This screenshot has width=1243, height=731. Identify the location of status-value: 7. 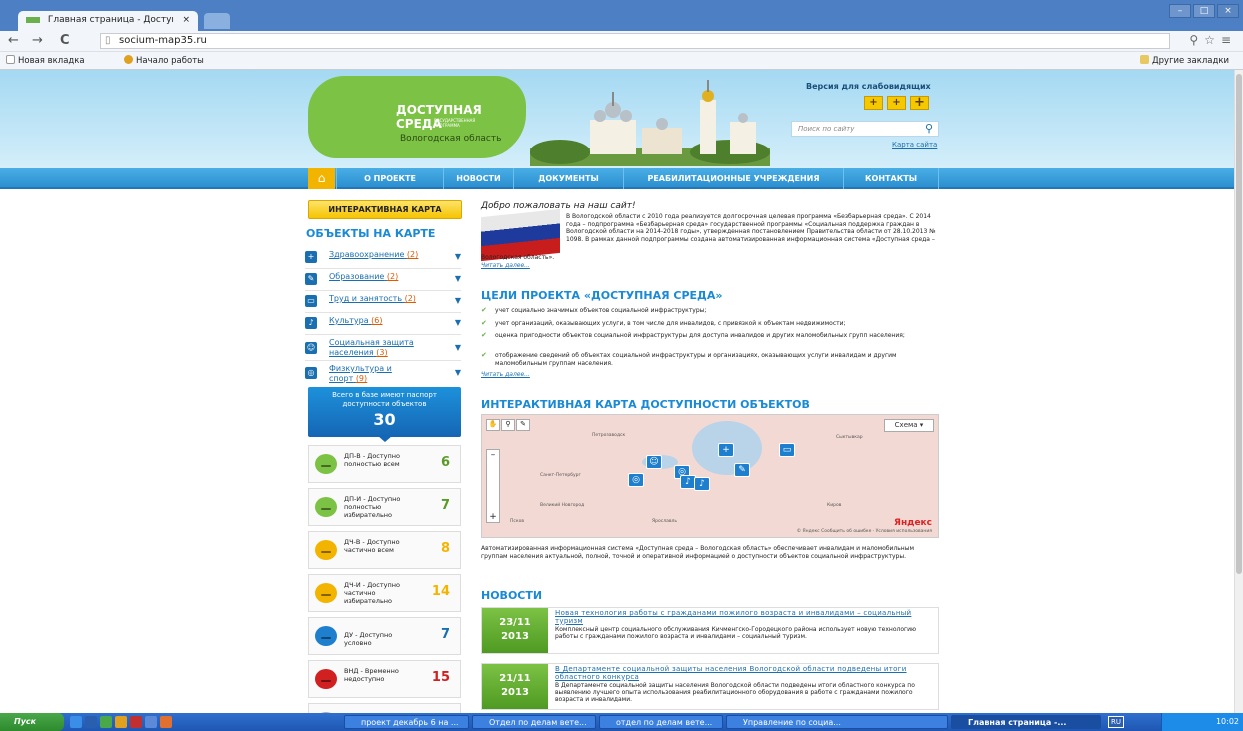
(445, 634).